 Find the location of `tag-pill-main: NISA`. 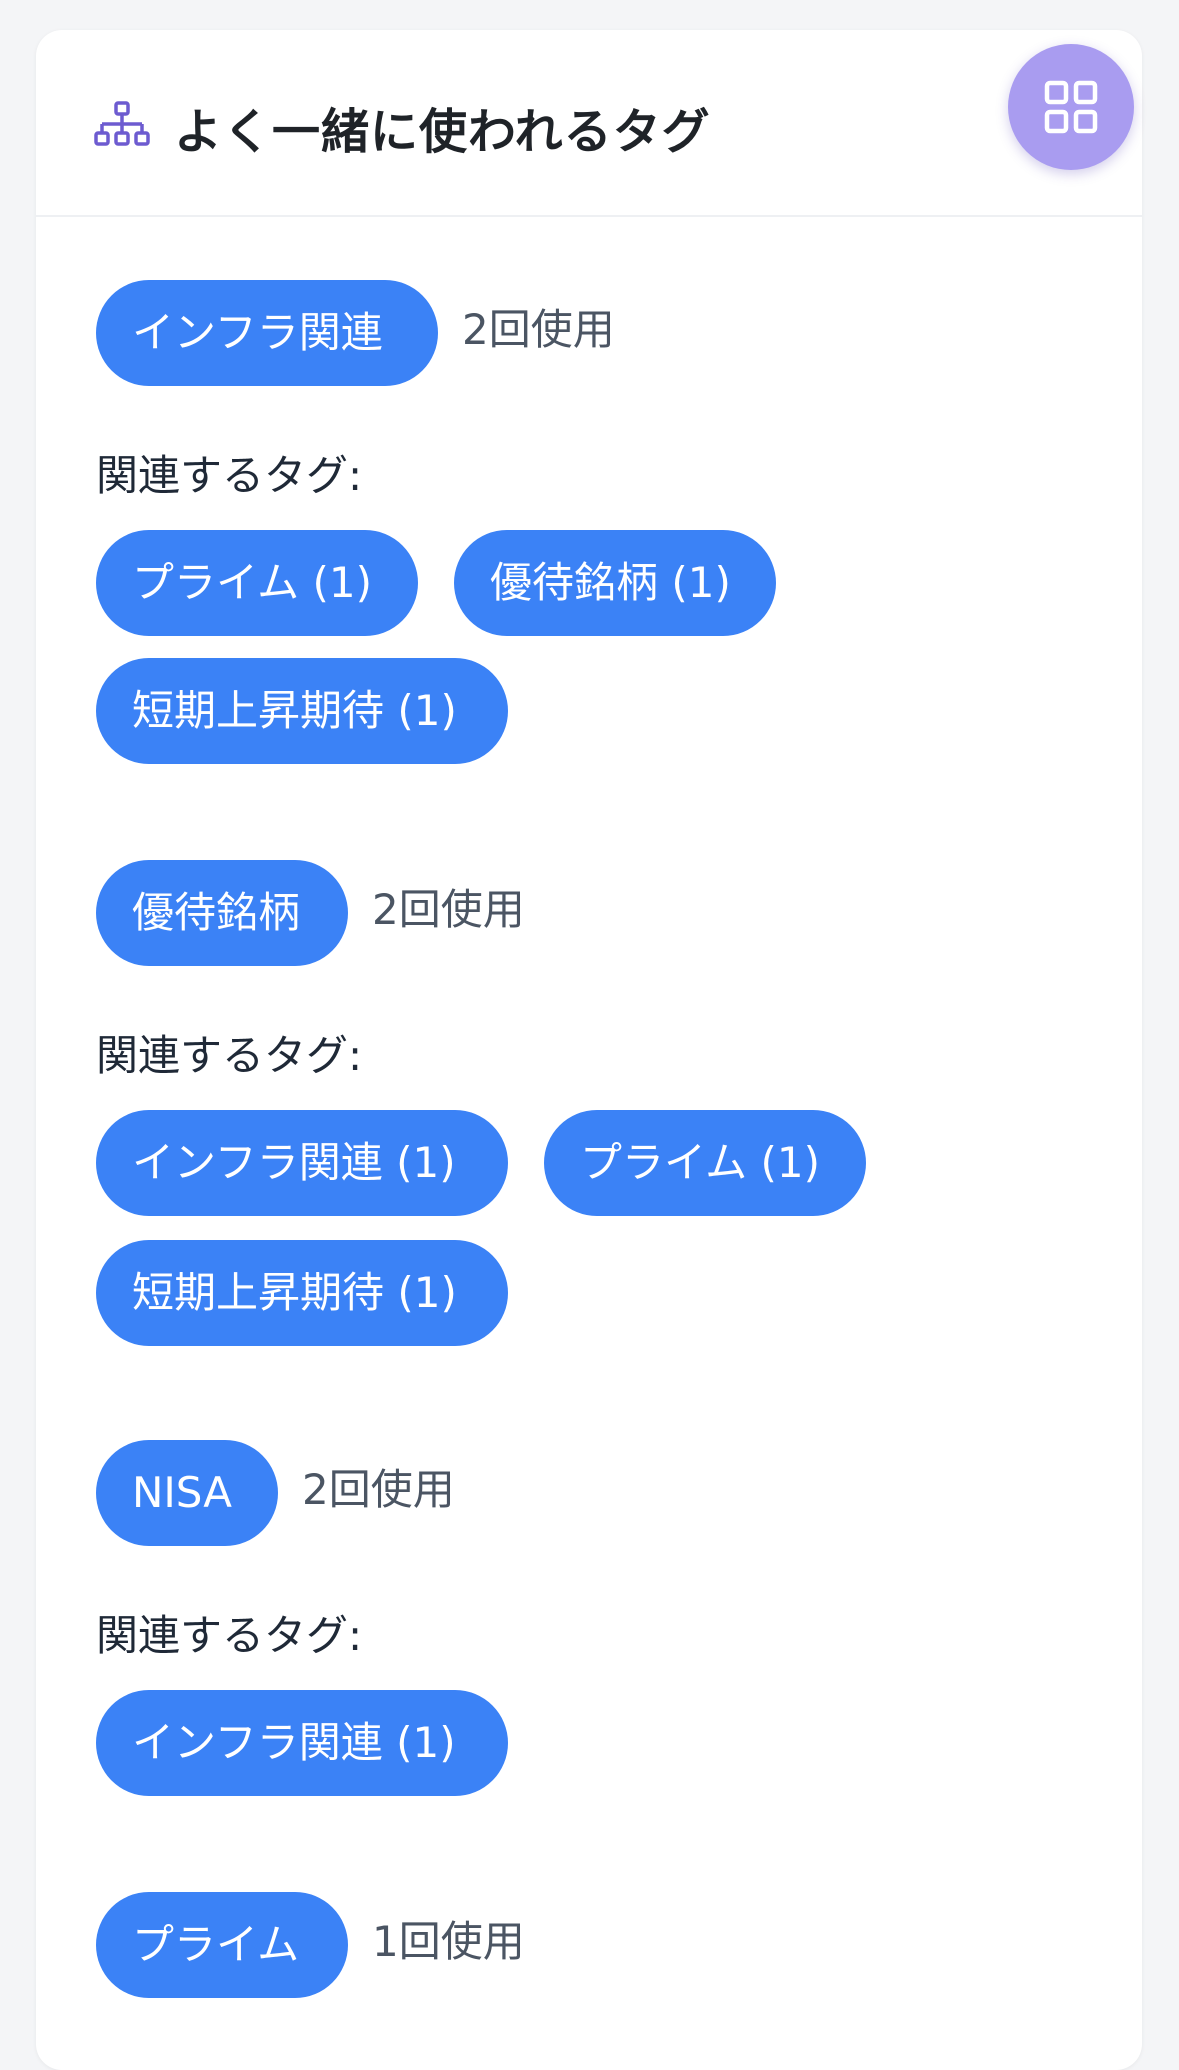

tag-pill-main: NISA is located at coordinates (187, 1493).